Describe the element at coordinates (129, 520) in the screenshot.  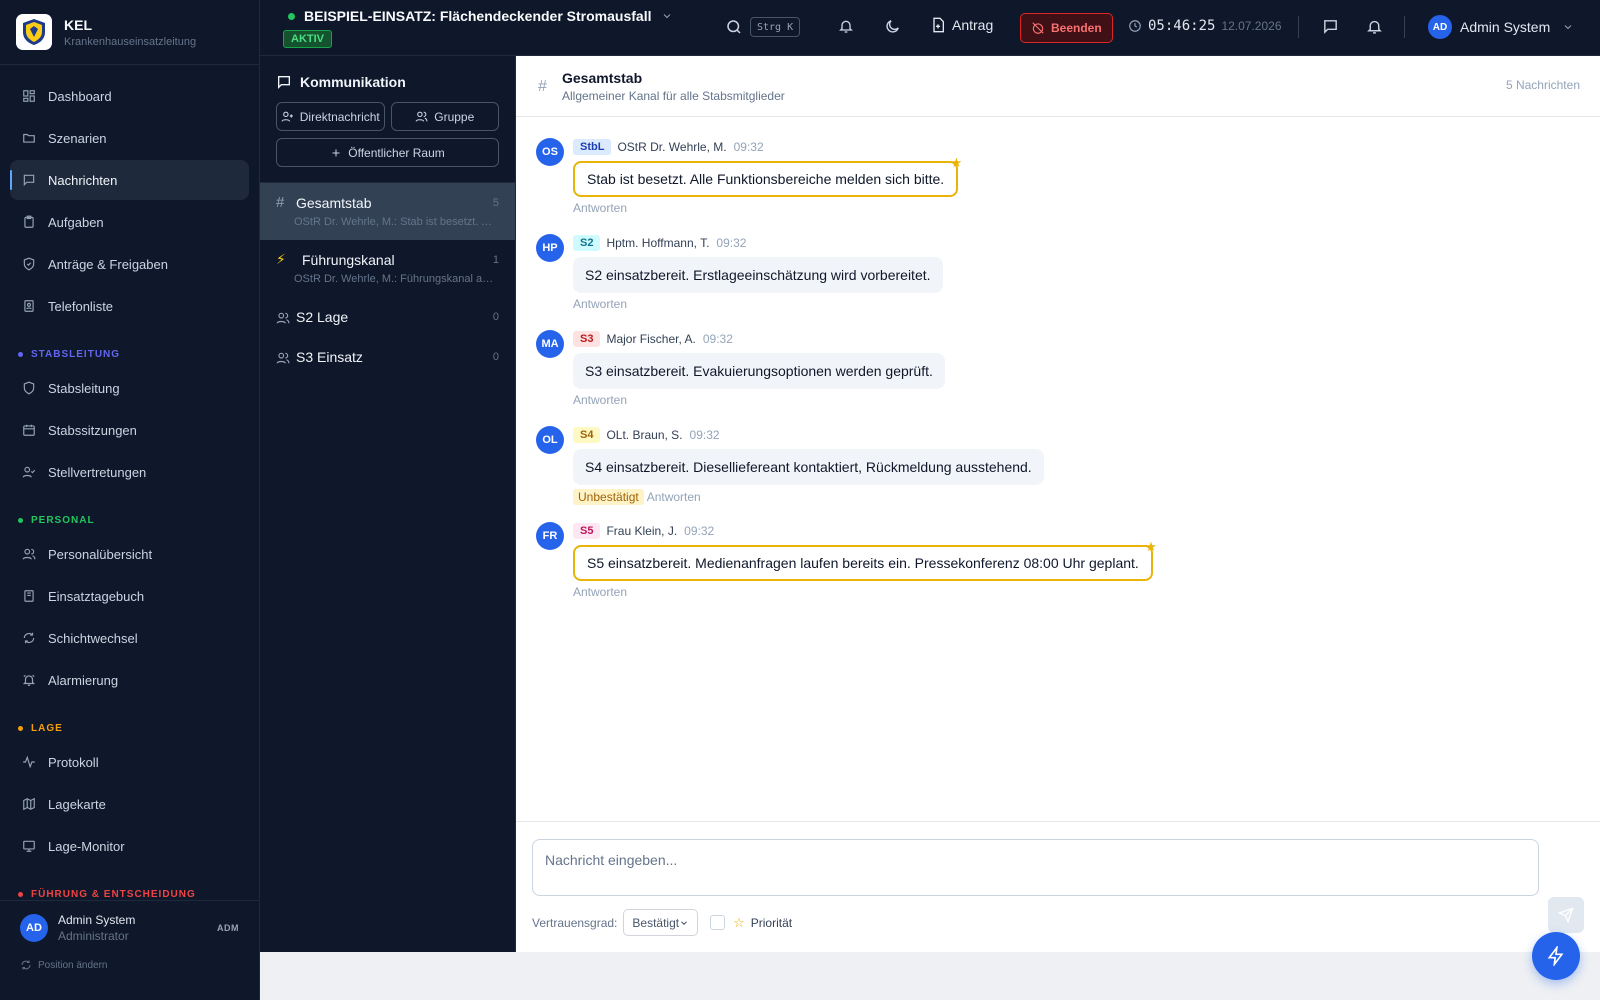
I see `section-personal: PERSONAL` at that location.